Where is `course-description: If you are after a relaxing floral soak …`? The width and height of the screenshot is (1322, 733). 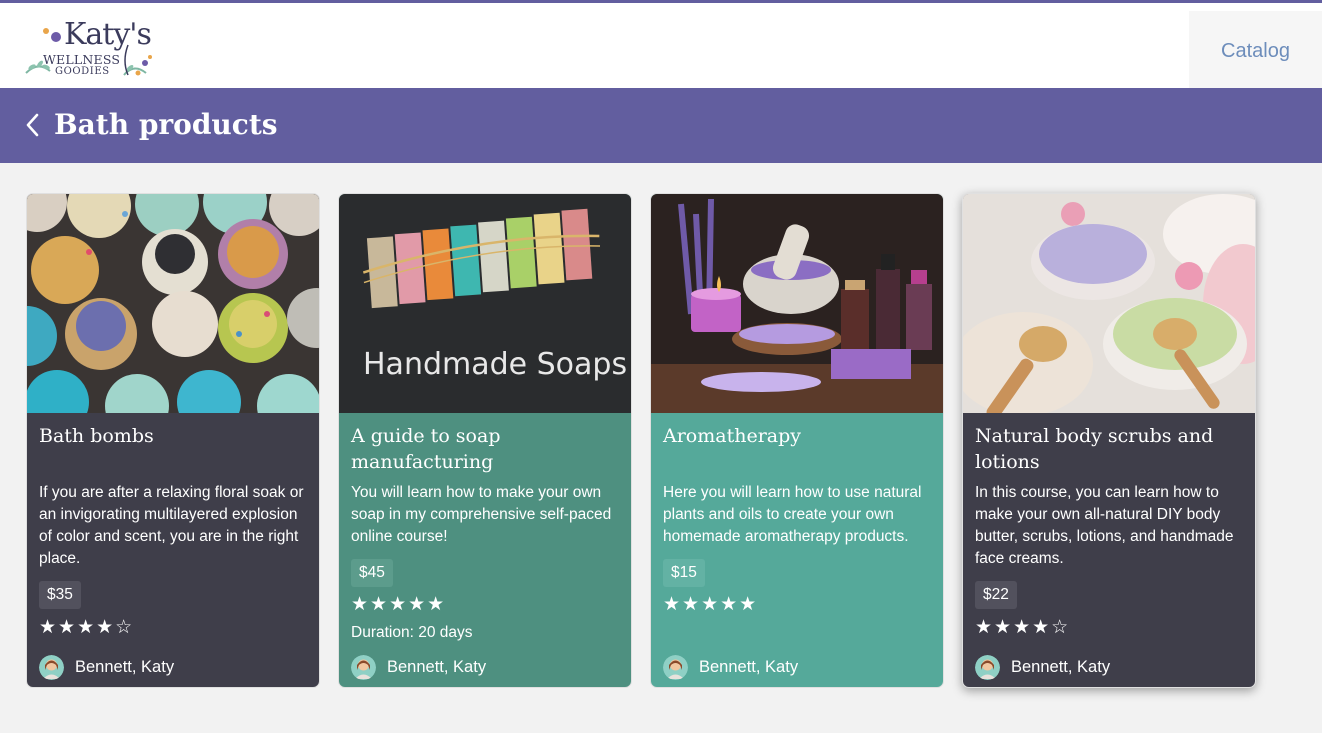 course-description: If you are after a relaxing floral soak … is located at coordinates (171, 525).